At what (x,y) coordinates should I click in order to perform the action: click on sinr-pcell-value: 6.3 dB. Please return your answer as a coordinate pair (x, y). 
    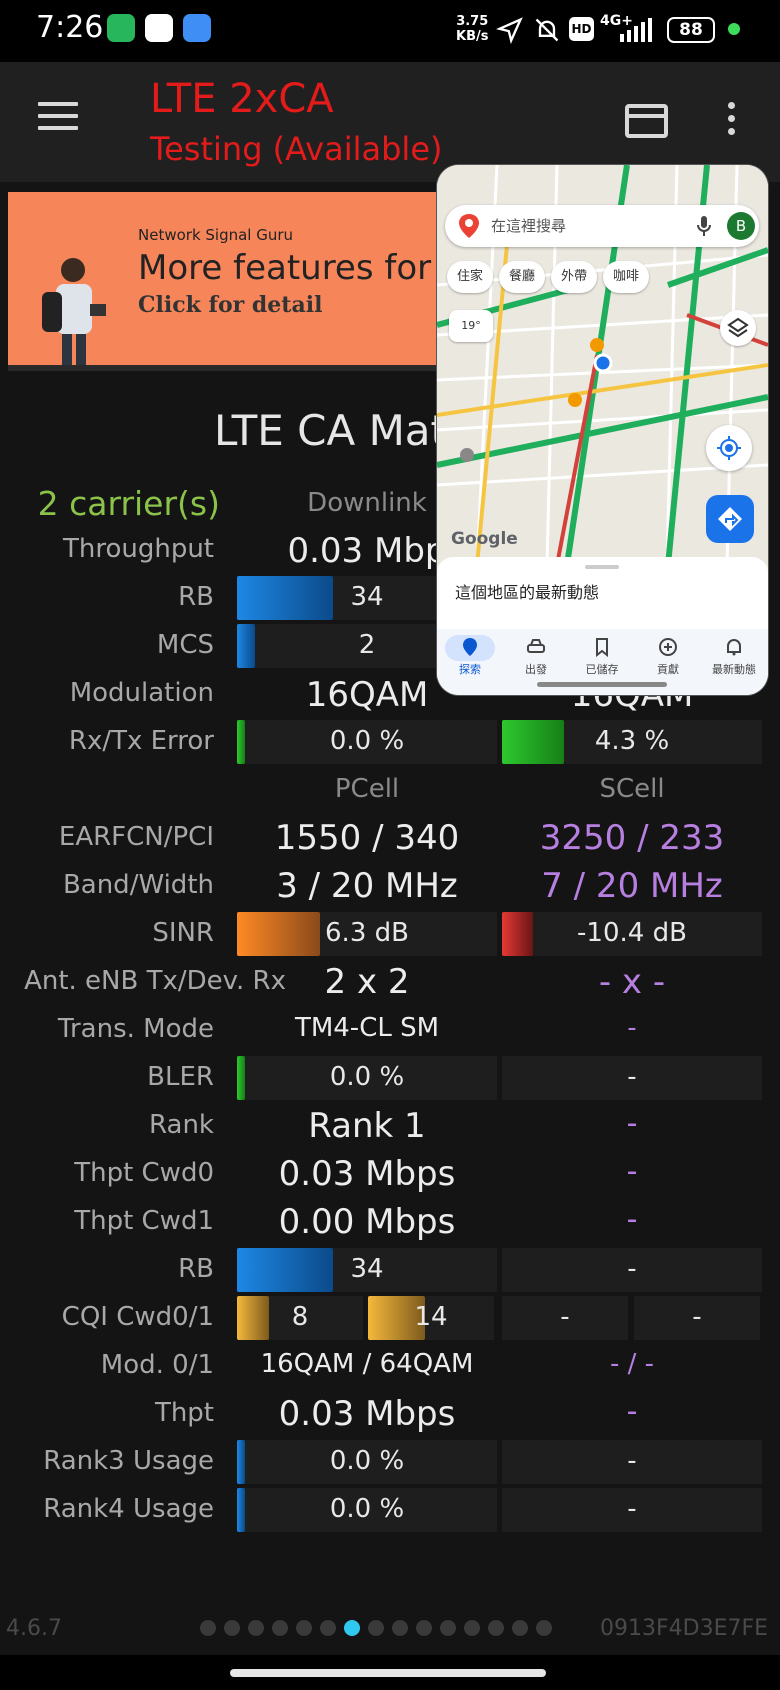
    Looking at the image, I should click on (367, 933).